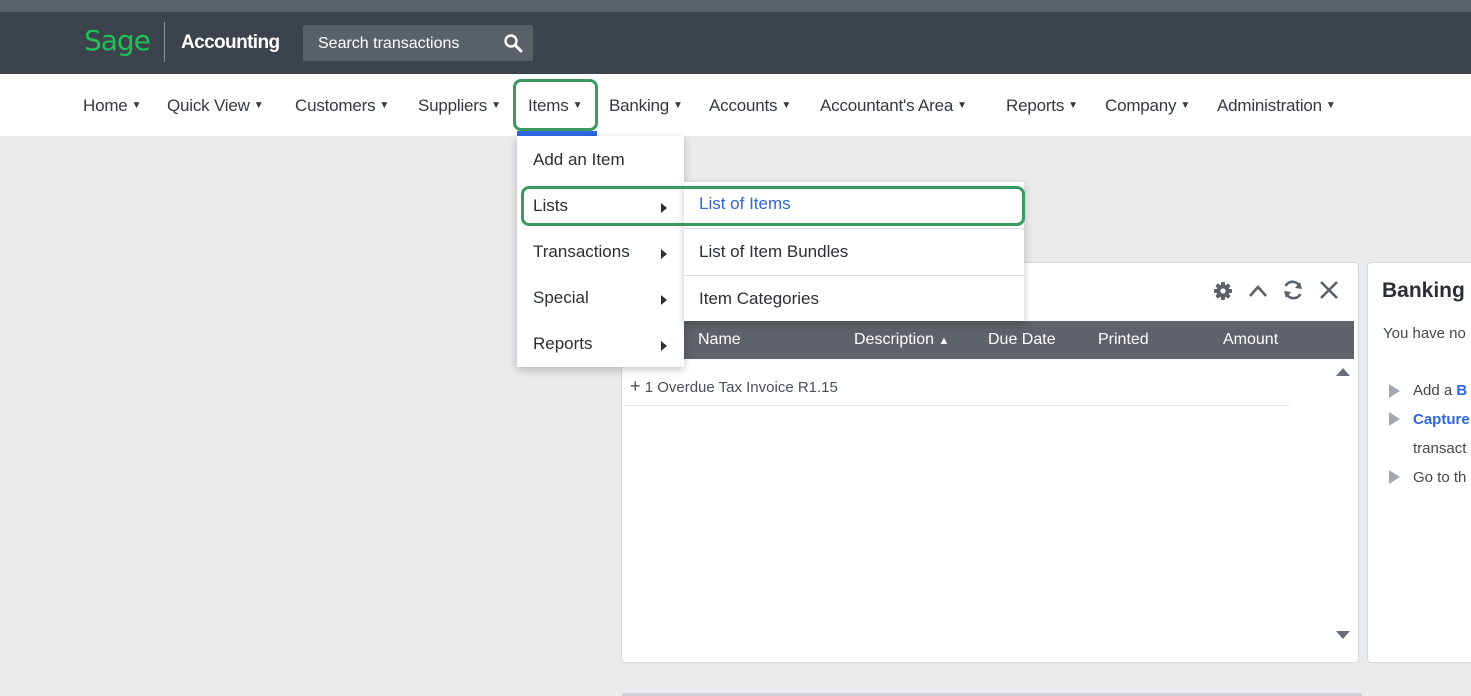  What do you see at coordinates (230, 42) in the screenshot?
I see `product-name: Accounting` at bounding box center [230, 42].